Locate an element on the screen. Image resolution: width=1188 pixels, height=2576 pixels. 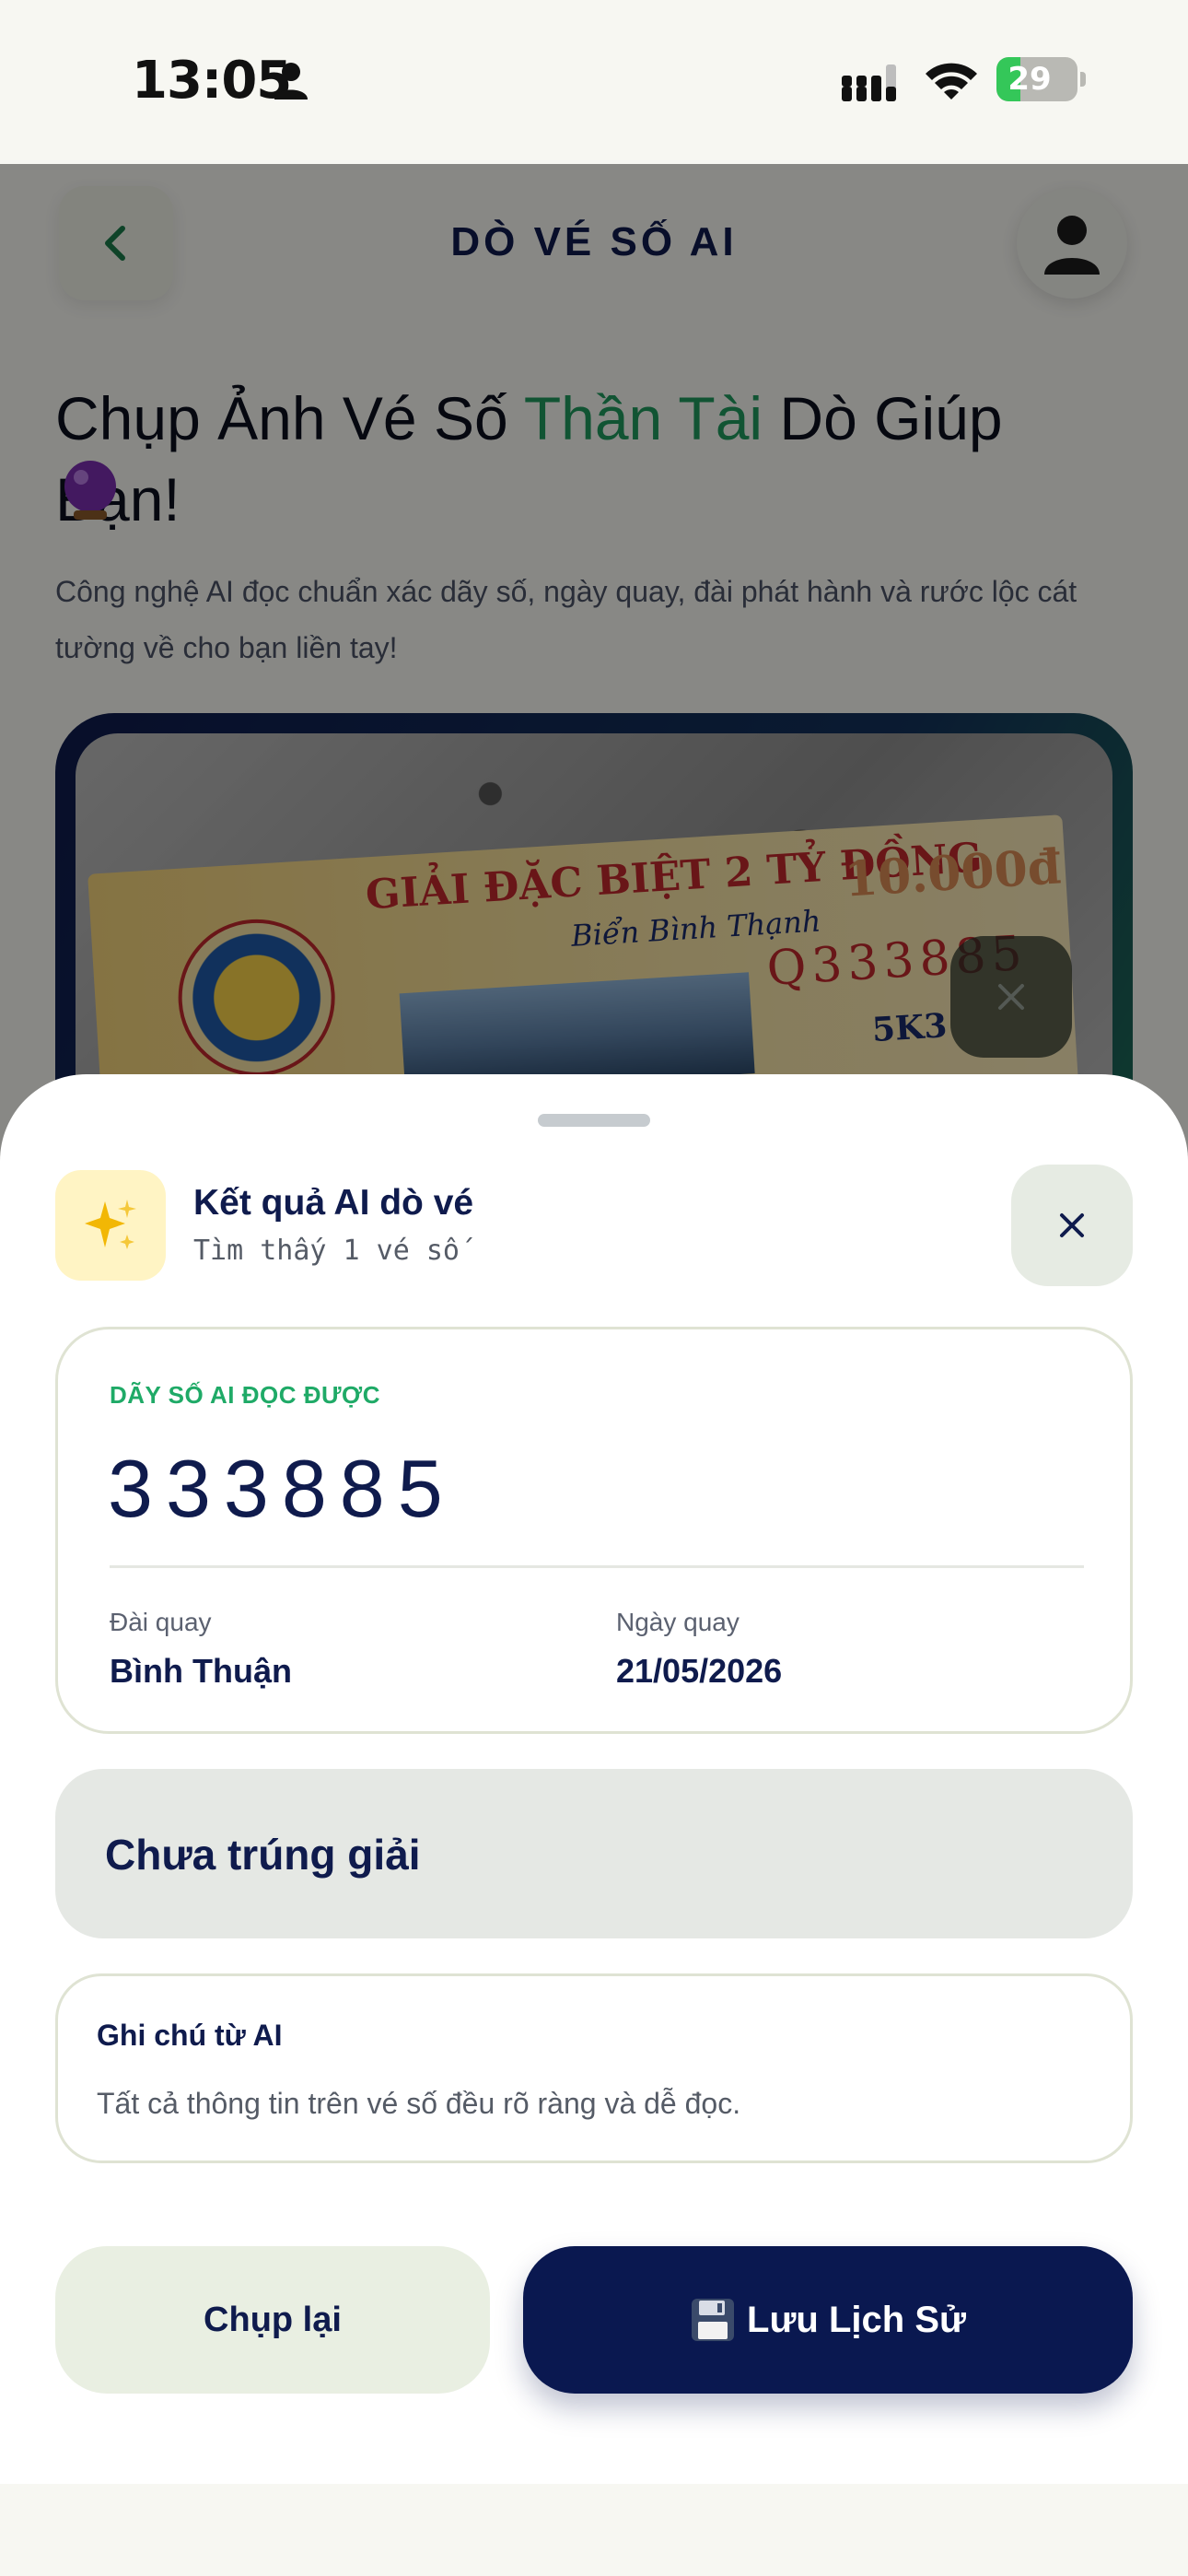
retake-button: Chụp lại is located at coordinates (272, 2320).